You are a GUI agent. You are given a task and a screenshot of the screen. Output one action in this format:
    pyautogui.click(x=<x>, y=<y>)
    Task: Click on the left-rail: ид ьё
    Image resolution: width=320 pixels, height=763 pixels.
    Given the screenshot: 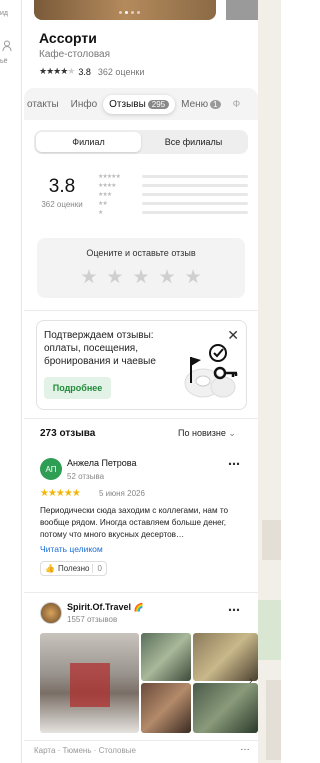 What is the action you would take?
    pyautogui.click(x=11, y=381)
    